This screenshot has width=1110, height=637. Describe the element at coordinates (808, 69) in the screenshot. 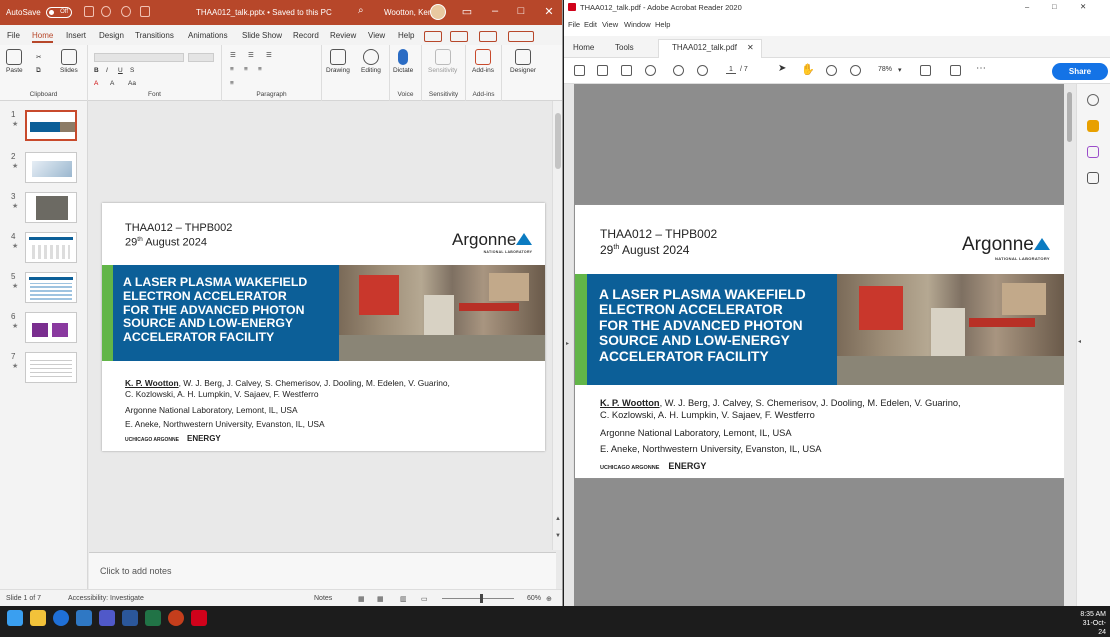

I see `hand-tool-icon: ✋` at that location.